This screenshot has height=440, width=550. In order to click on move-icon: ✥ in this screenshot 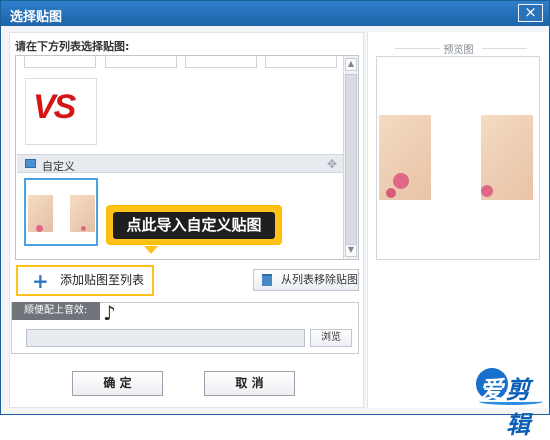, I will do `click(331, 164)`.